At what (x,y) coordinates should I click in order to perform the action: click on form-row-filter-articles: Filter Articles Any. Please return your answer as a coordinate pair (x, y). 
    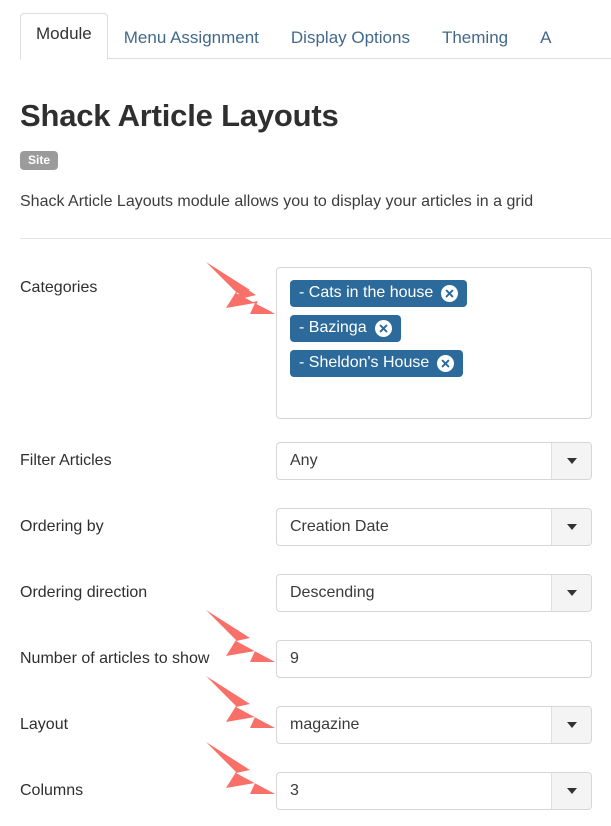
    Looking at the image, I should click on (305, 461).